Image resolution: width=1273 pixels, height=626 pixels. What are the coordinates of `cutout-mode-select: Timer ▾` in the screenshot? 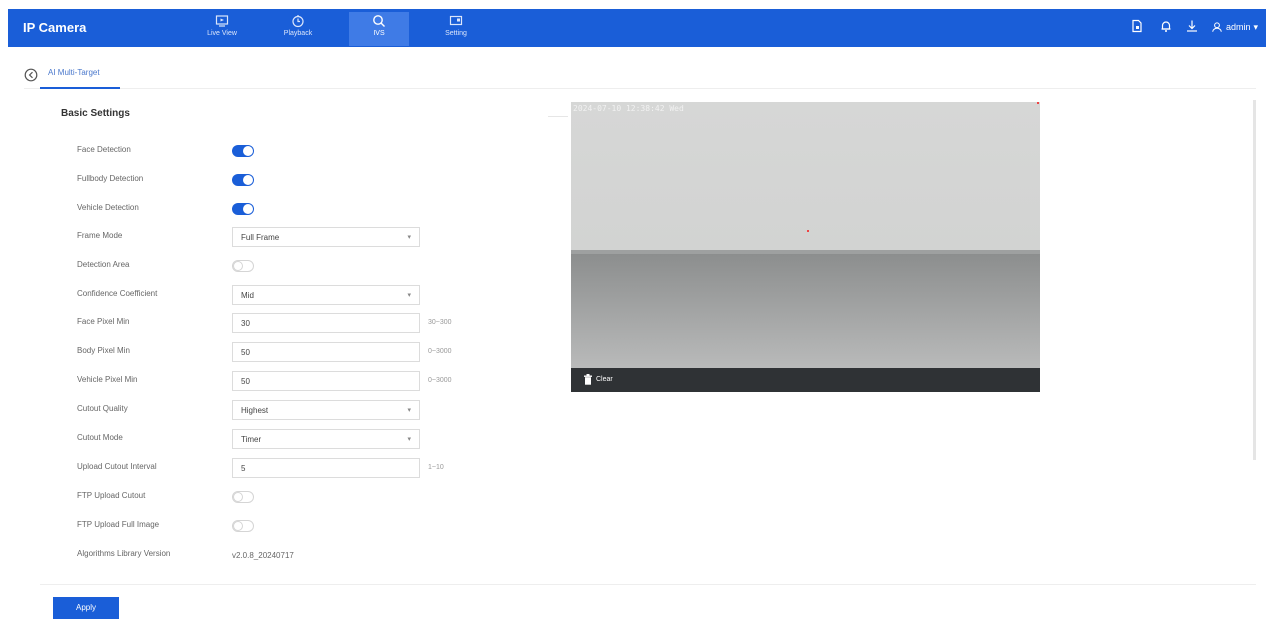 It's located at (326, 439).